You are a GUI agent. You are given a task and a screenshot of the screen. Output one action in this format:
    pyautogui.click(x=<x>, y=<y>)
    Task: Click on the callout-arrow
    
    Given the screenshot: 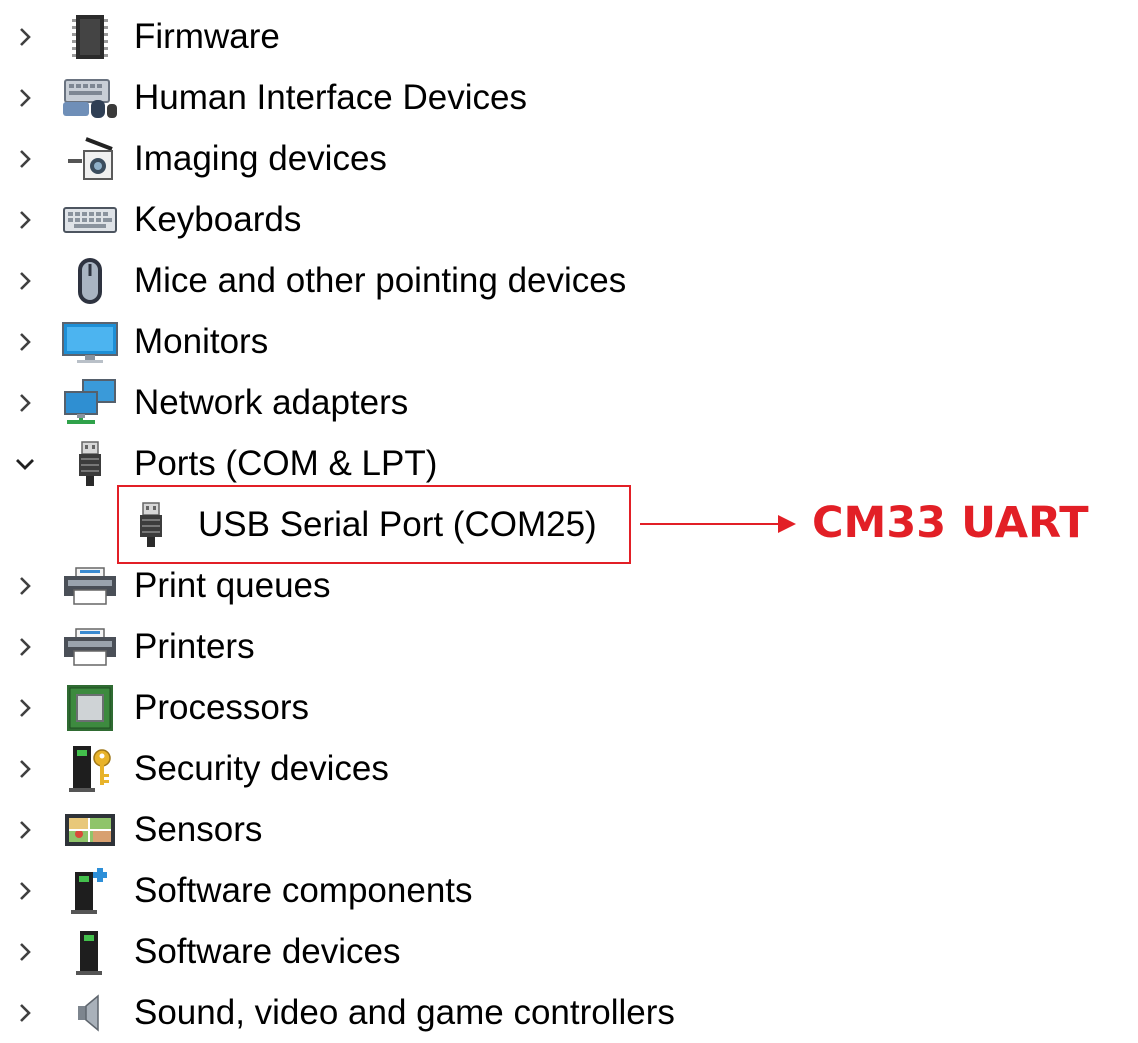 What is the action you would take?
    pyautogui.click(x=710, y=524)
    